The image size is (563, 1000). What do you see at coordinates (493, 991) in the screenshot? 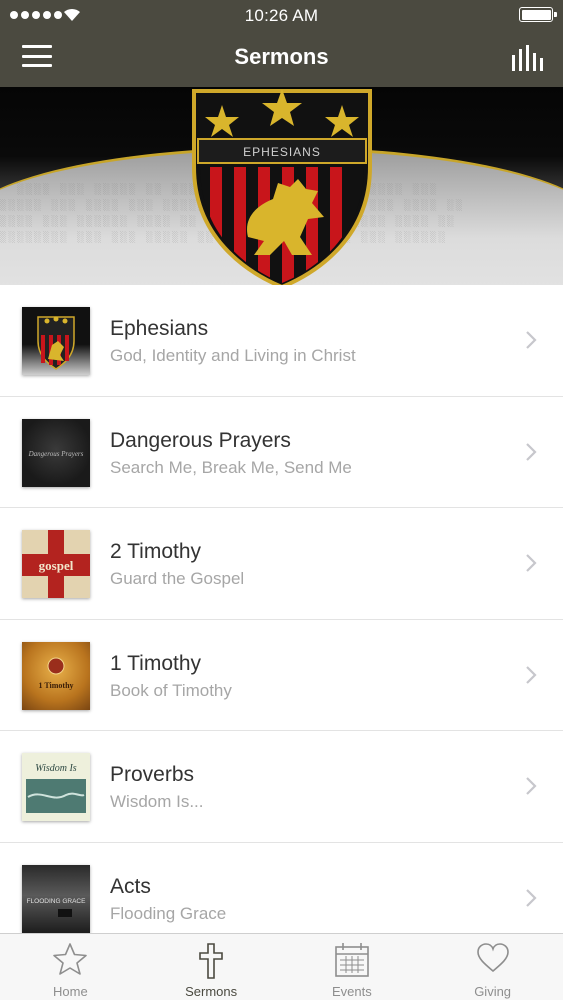
I see `tab-label: Giving` at bounding box center [493, 991].